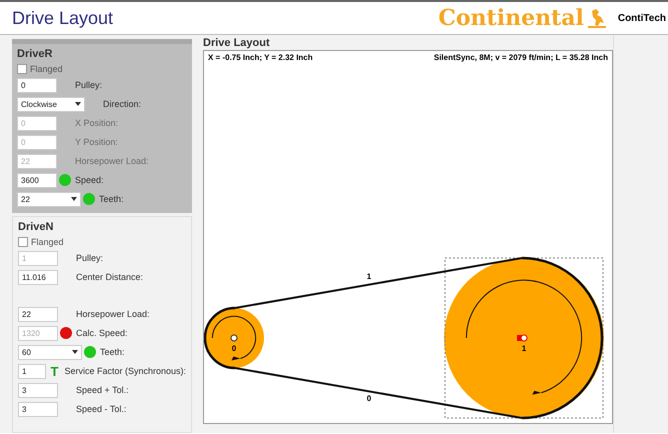  Describe the element at coordinates (110, 277) in the screenshot. I see `field-label: Center Distance:` at that location.